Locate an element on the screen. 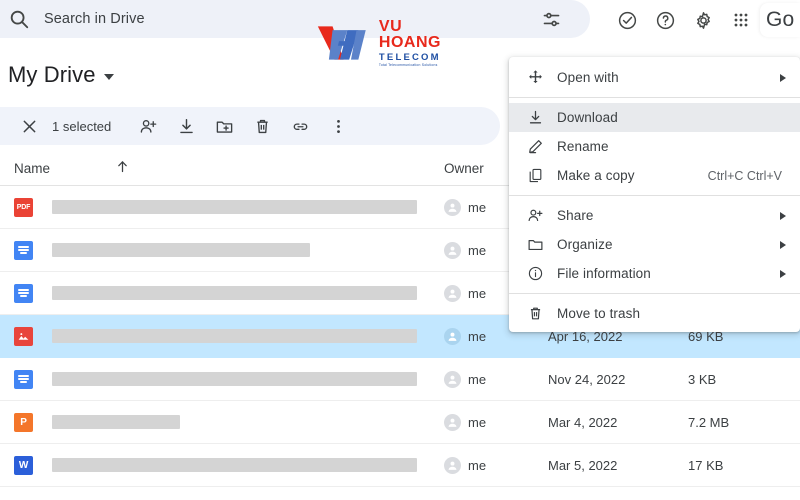 This screenshot has height=500, width=800. file-size-cell: 17 KB is located at coordinates (706, 465).